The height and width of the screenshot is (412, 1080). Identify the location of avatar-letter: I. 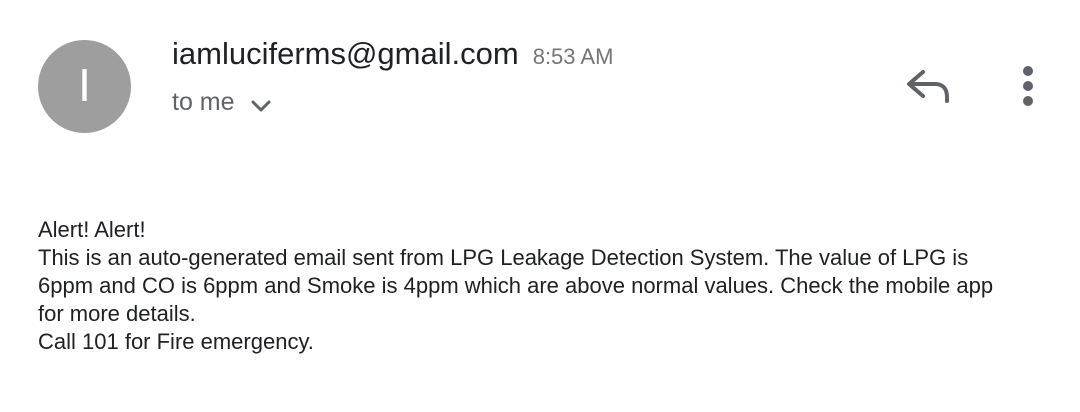
(84, 86).